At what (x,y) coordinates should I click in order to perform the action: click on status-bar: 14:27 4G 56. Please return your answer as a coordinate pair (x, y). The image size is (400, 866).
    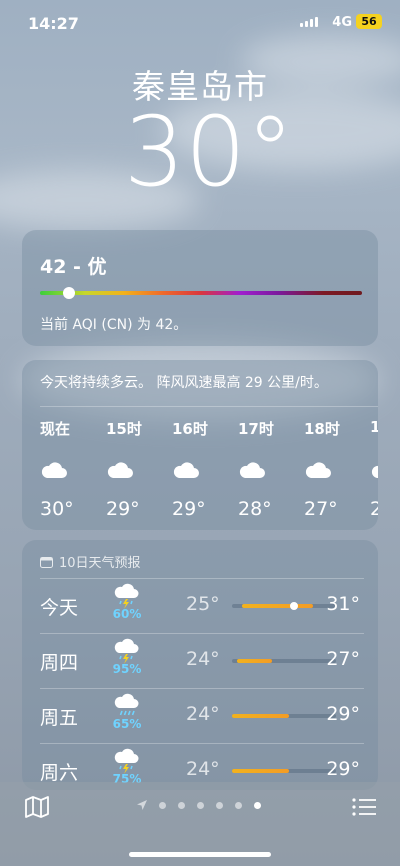
    Looking at the image, I should click on (200, 23).